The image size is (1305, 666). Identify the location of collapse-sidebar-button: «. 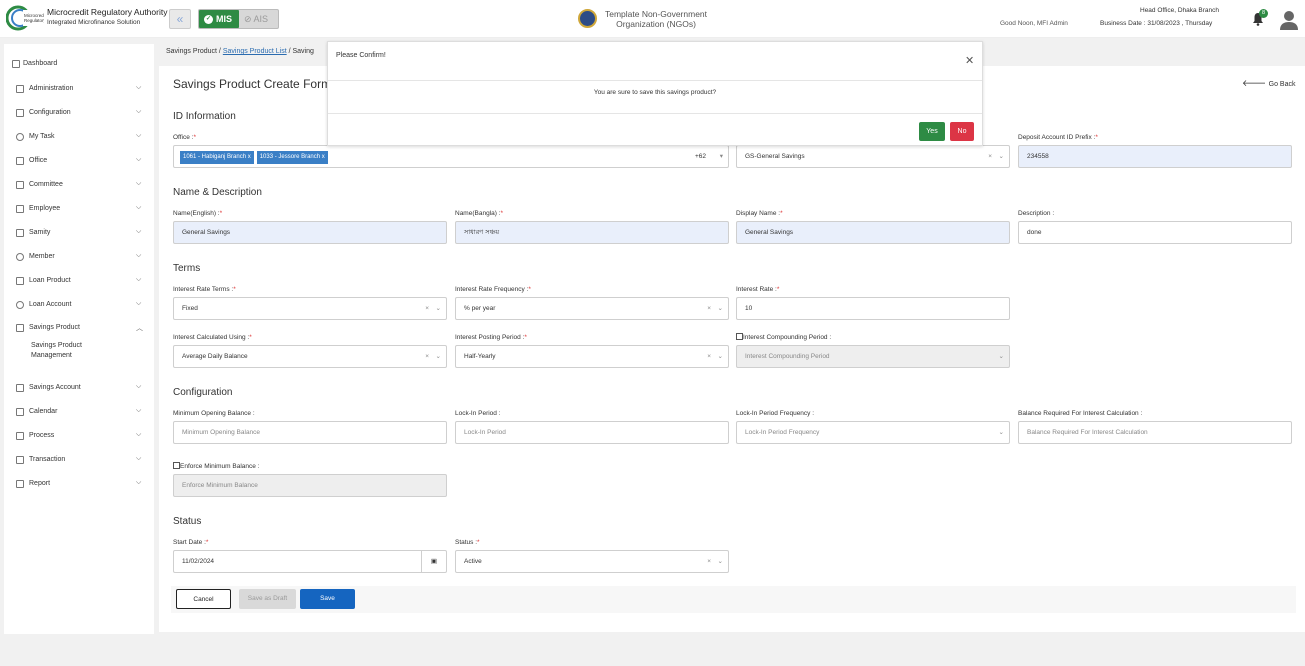
(180, 19).